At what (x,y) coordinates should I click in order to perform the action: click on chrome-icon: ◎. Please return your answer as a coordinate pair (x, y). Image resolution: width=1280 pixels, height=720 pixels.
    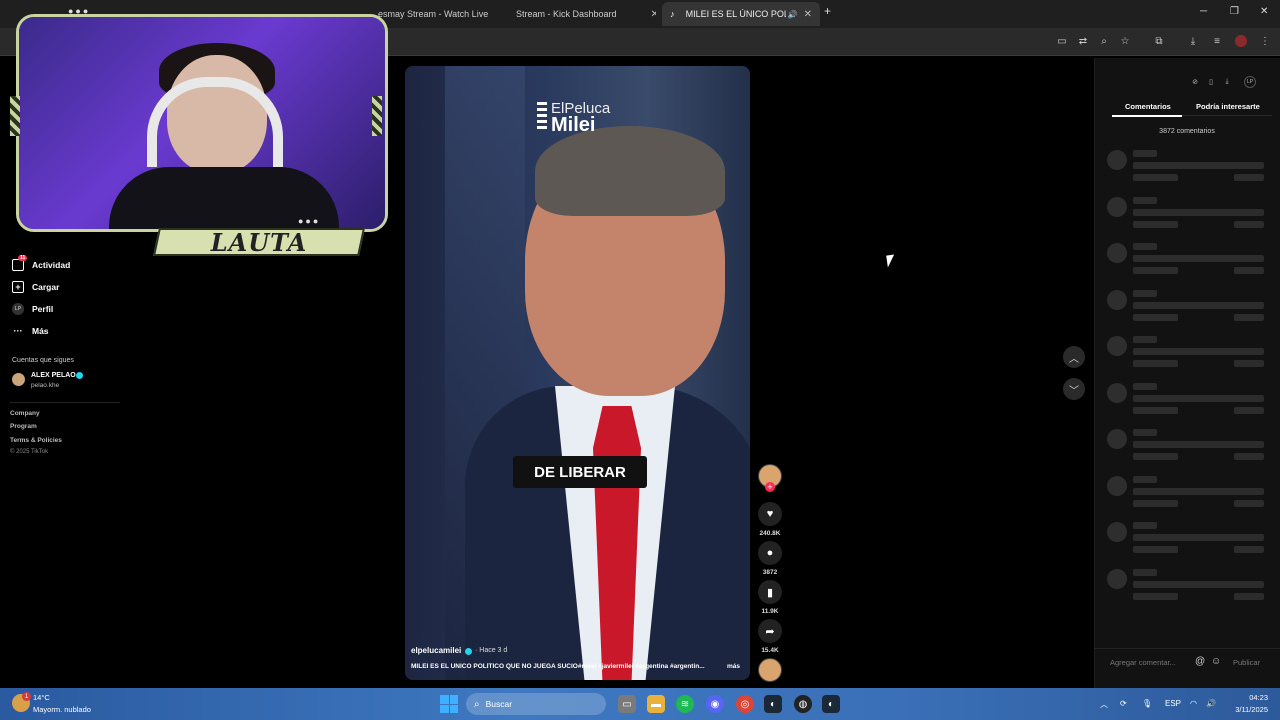
    Looking at the image, I should click on (745, 704).